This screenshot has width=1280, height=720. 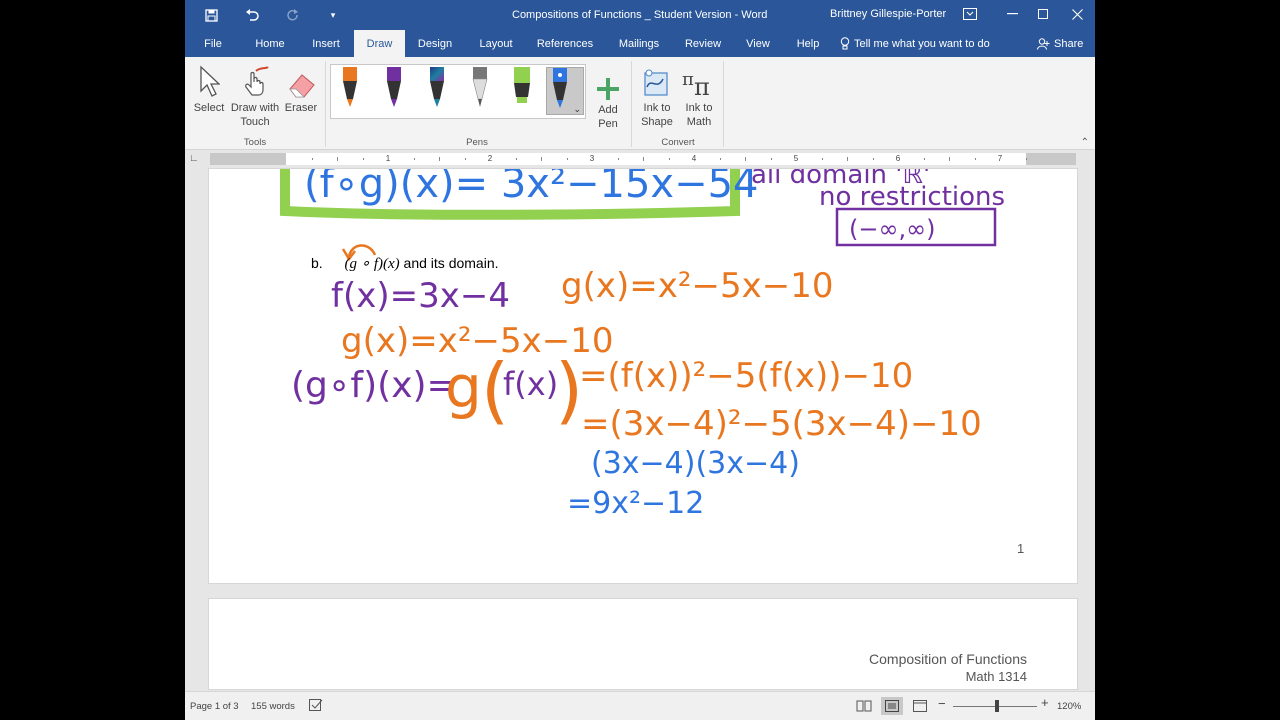 What do you see at coordinates (608, 124) in the screenshot?
I see `add-pen-label-2: Pen` at bounding box center [608, 124].